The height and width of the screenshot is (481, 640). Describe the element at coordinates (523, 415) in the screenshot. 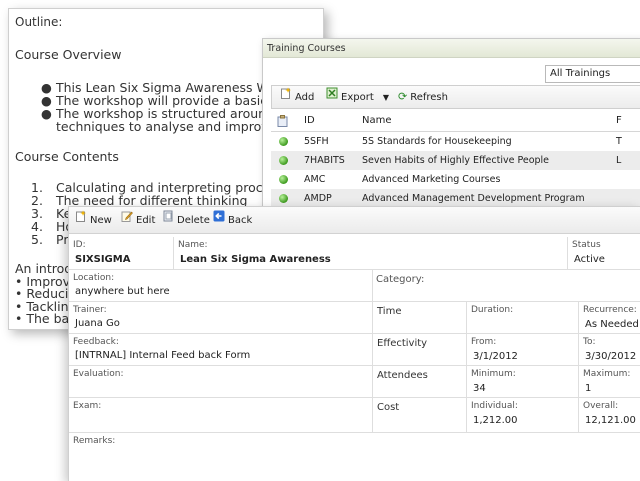

I see `individual-cost-field: Individual: 1,212.00` at that location.